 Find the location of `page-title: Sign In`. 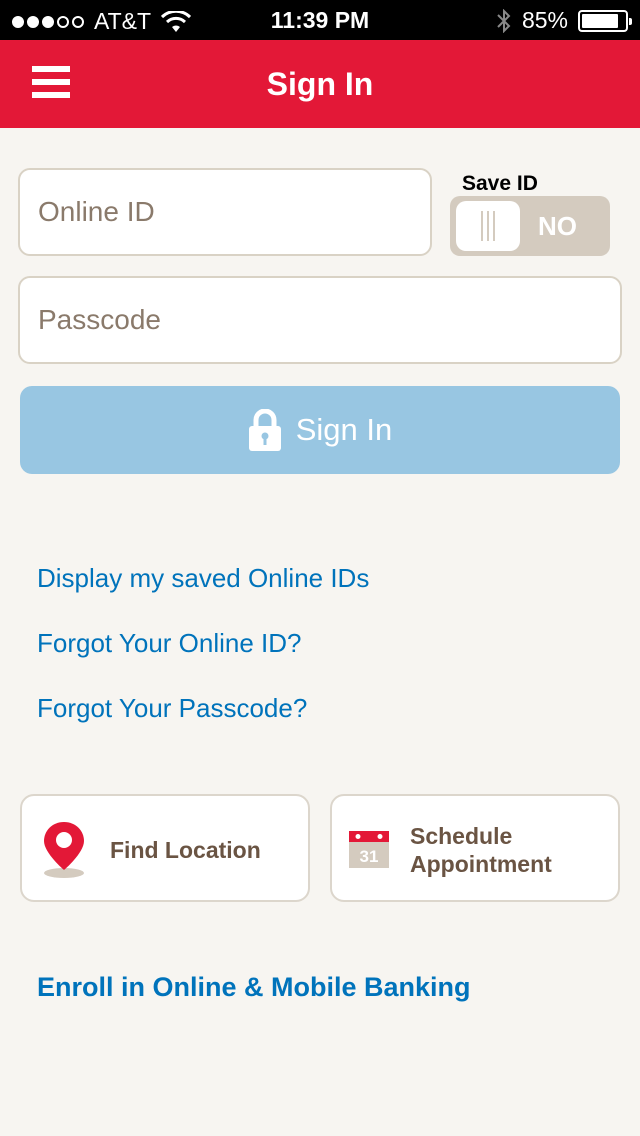

page-title: Sign In is located at coordinates (320, 84).